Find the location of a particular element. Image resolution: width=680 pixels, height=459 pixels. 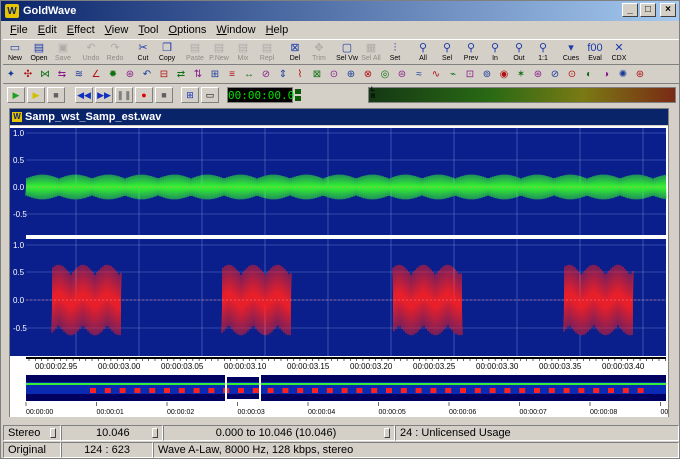

toolbar-sel-vw-button: ▢ Sel Vw is located at coordinates (347, 53).